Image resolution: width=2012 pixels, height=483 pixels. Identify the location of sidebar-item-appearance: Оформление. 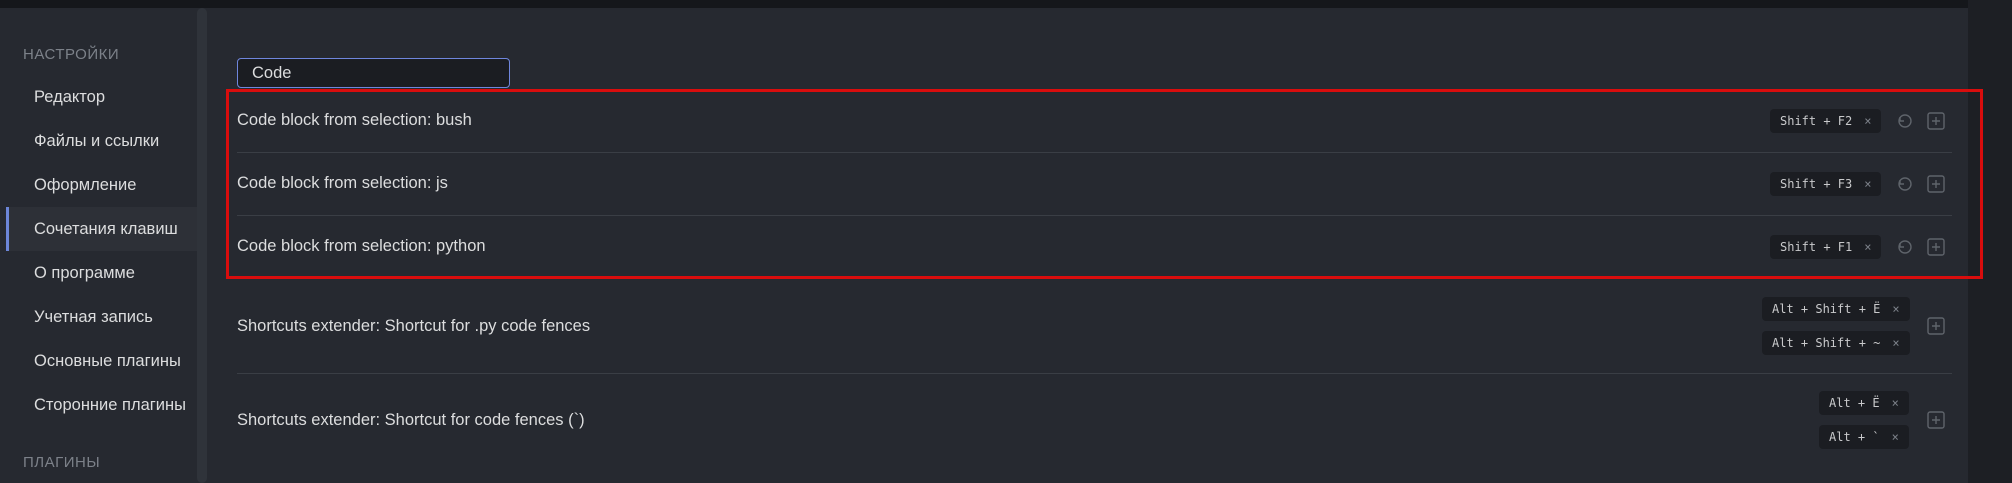
(101, 185).